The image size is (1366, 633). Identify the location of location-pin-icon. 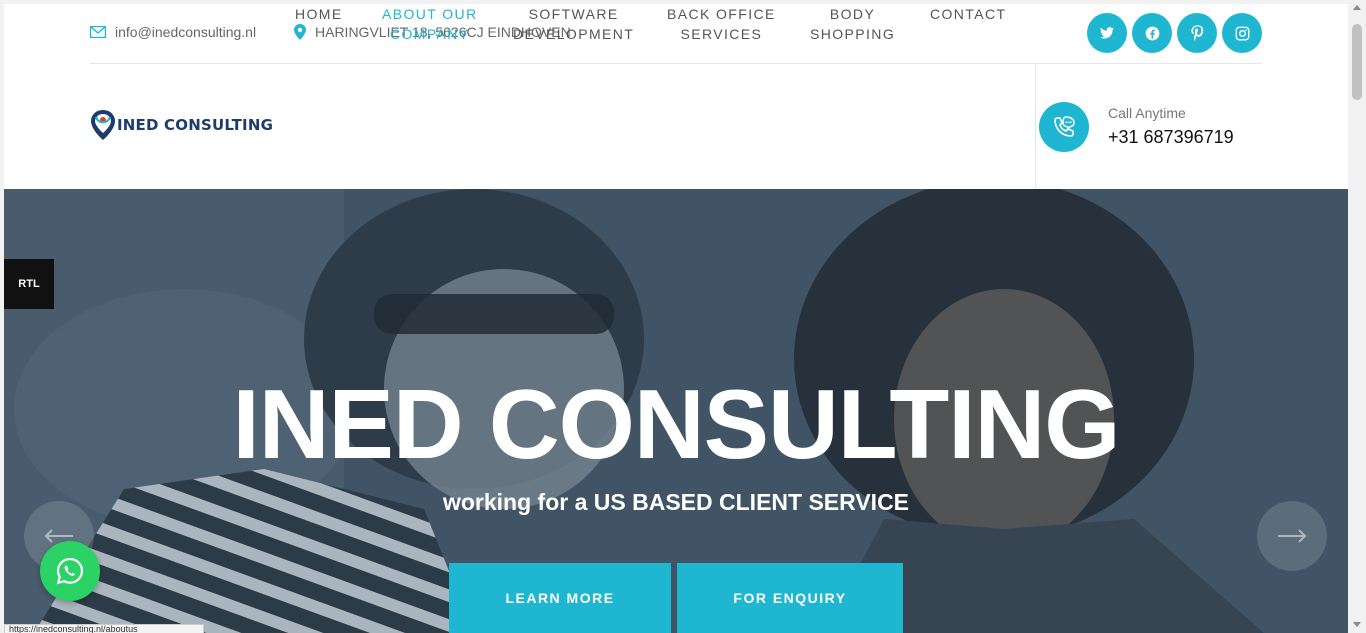
(300, 32).